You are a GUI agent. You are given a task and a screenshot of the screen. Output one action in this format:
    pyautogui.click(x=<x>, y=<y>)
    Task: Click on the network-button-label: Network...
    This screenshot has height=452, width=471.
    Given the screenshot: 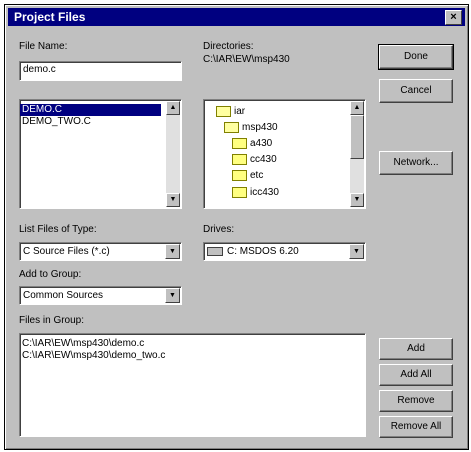 What is the action you would take?
    pyautogui.click(x=416, y=162)
    